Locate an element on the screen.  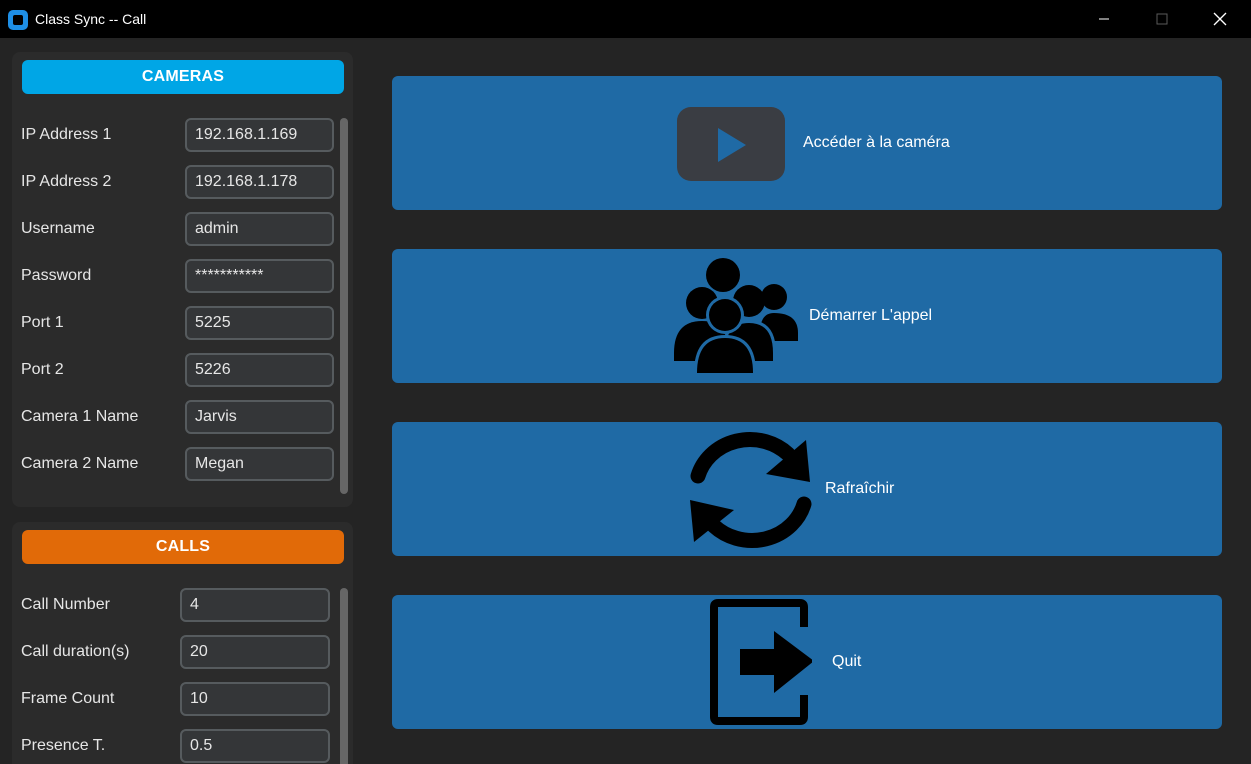
title-bar: Class Sync -- Call is located at coordinates (625, 19).